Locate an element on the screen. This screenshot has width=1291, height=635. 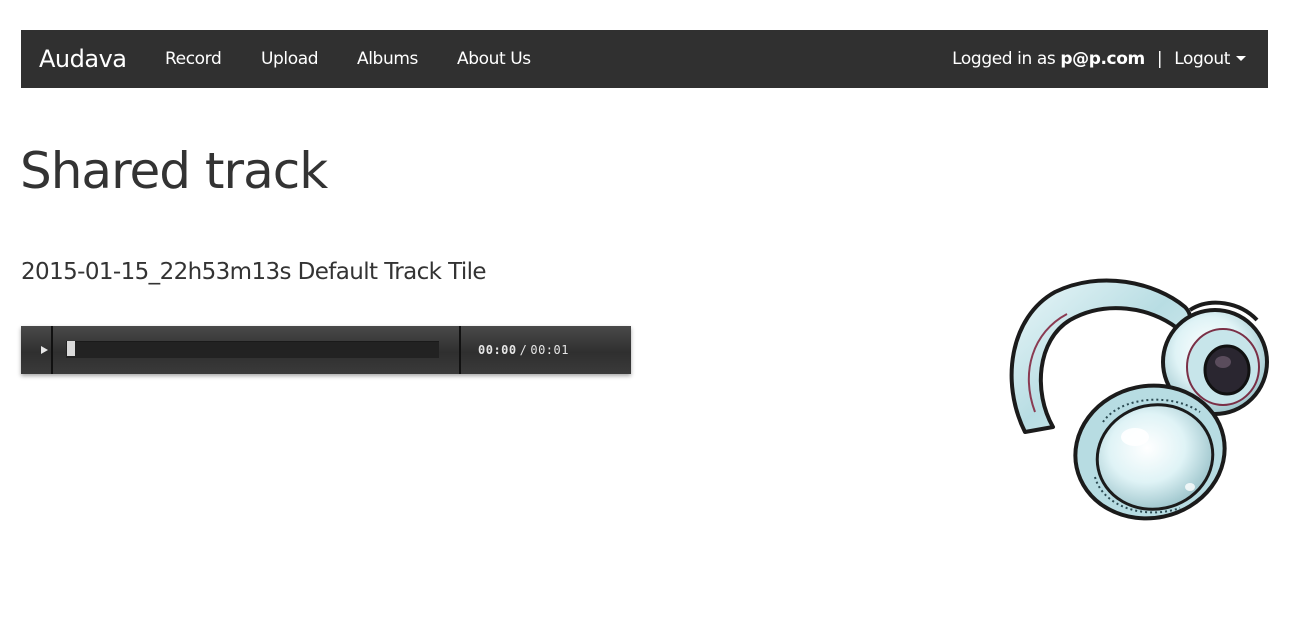
seek-handle is located at coordinates (71, 348).